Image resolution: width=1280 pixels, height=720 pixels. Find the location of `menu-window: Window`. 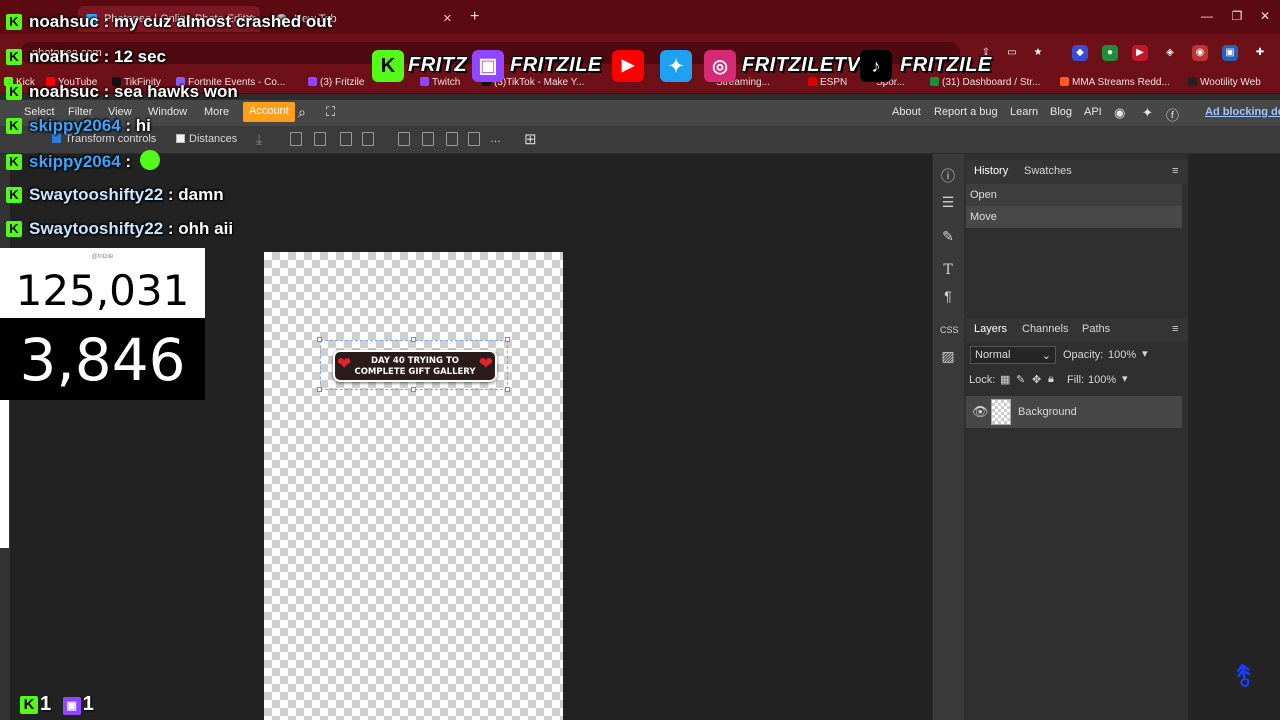

menu-window: Window is located at coordinates (167, 112).